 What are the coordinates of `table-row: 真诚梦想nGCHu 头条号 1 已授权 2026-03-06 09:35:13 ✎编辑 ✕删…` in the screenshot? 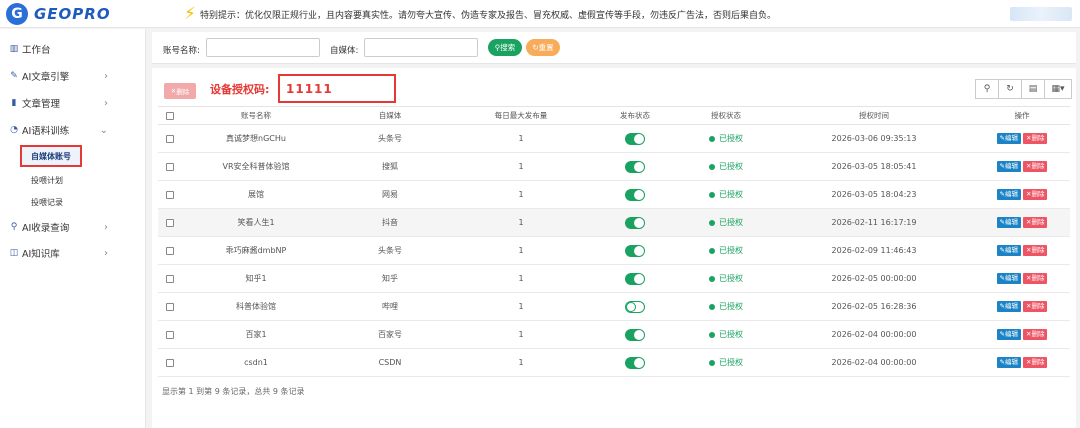 It's located at (614, 138).